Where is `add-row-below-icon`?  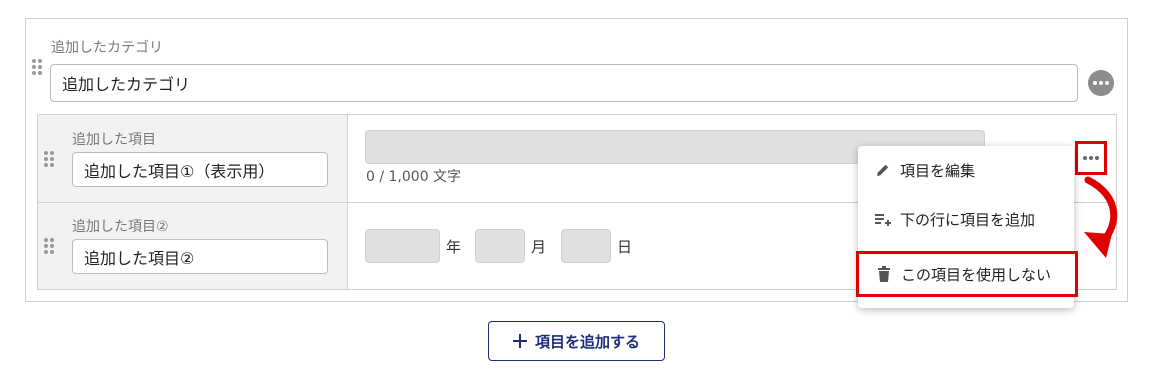 add-row-below-icon is located at coordinates (883, 219).